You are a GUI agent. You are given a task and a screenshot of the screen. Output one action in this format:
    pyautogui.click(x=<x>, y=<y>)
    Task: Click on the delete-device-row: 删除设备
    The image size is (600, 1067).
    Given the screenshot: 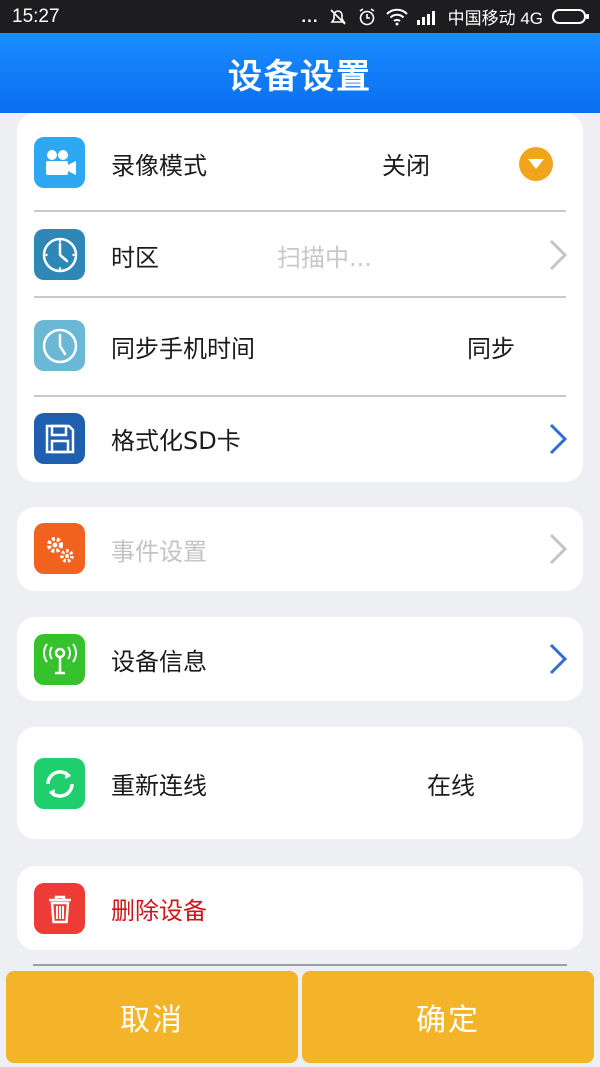 What is the action you would take?
    pyautogui.click(x=300, y=908)
    